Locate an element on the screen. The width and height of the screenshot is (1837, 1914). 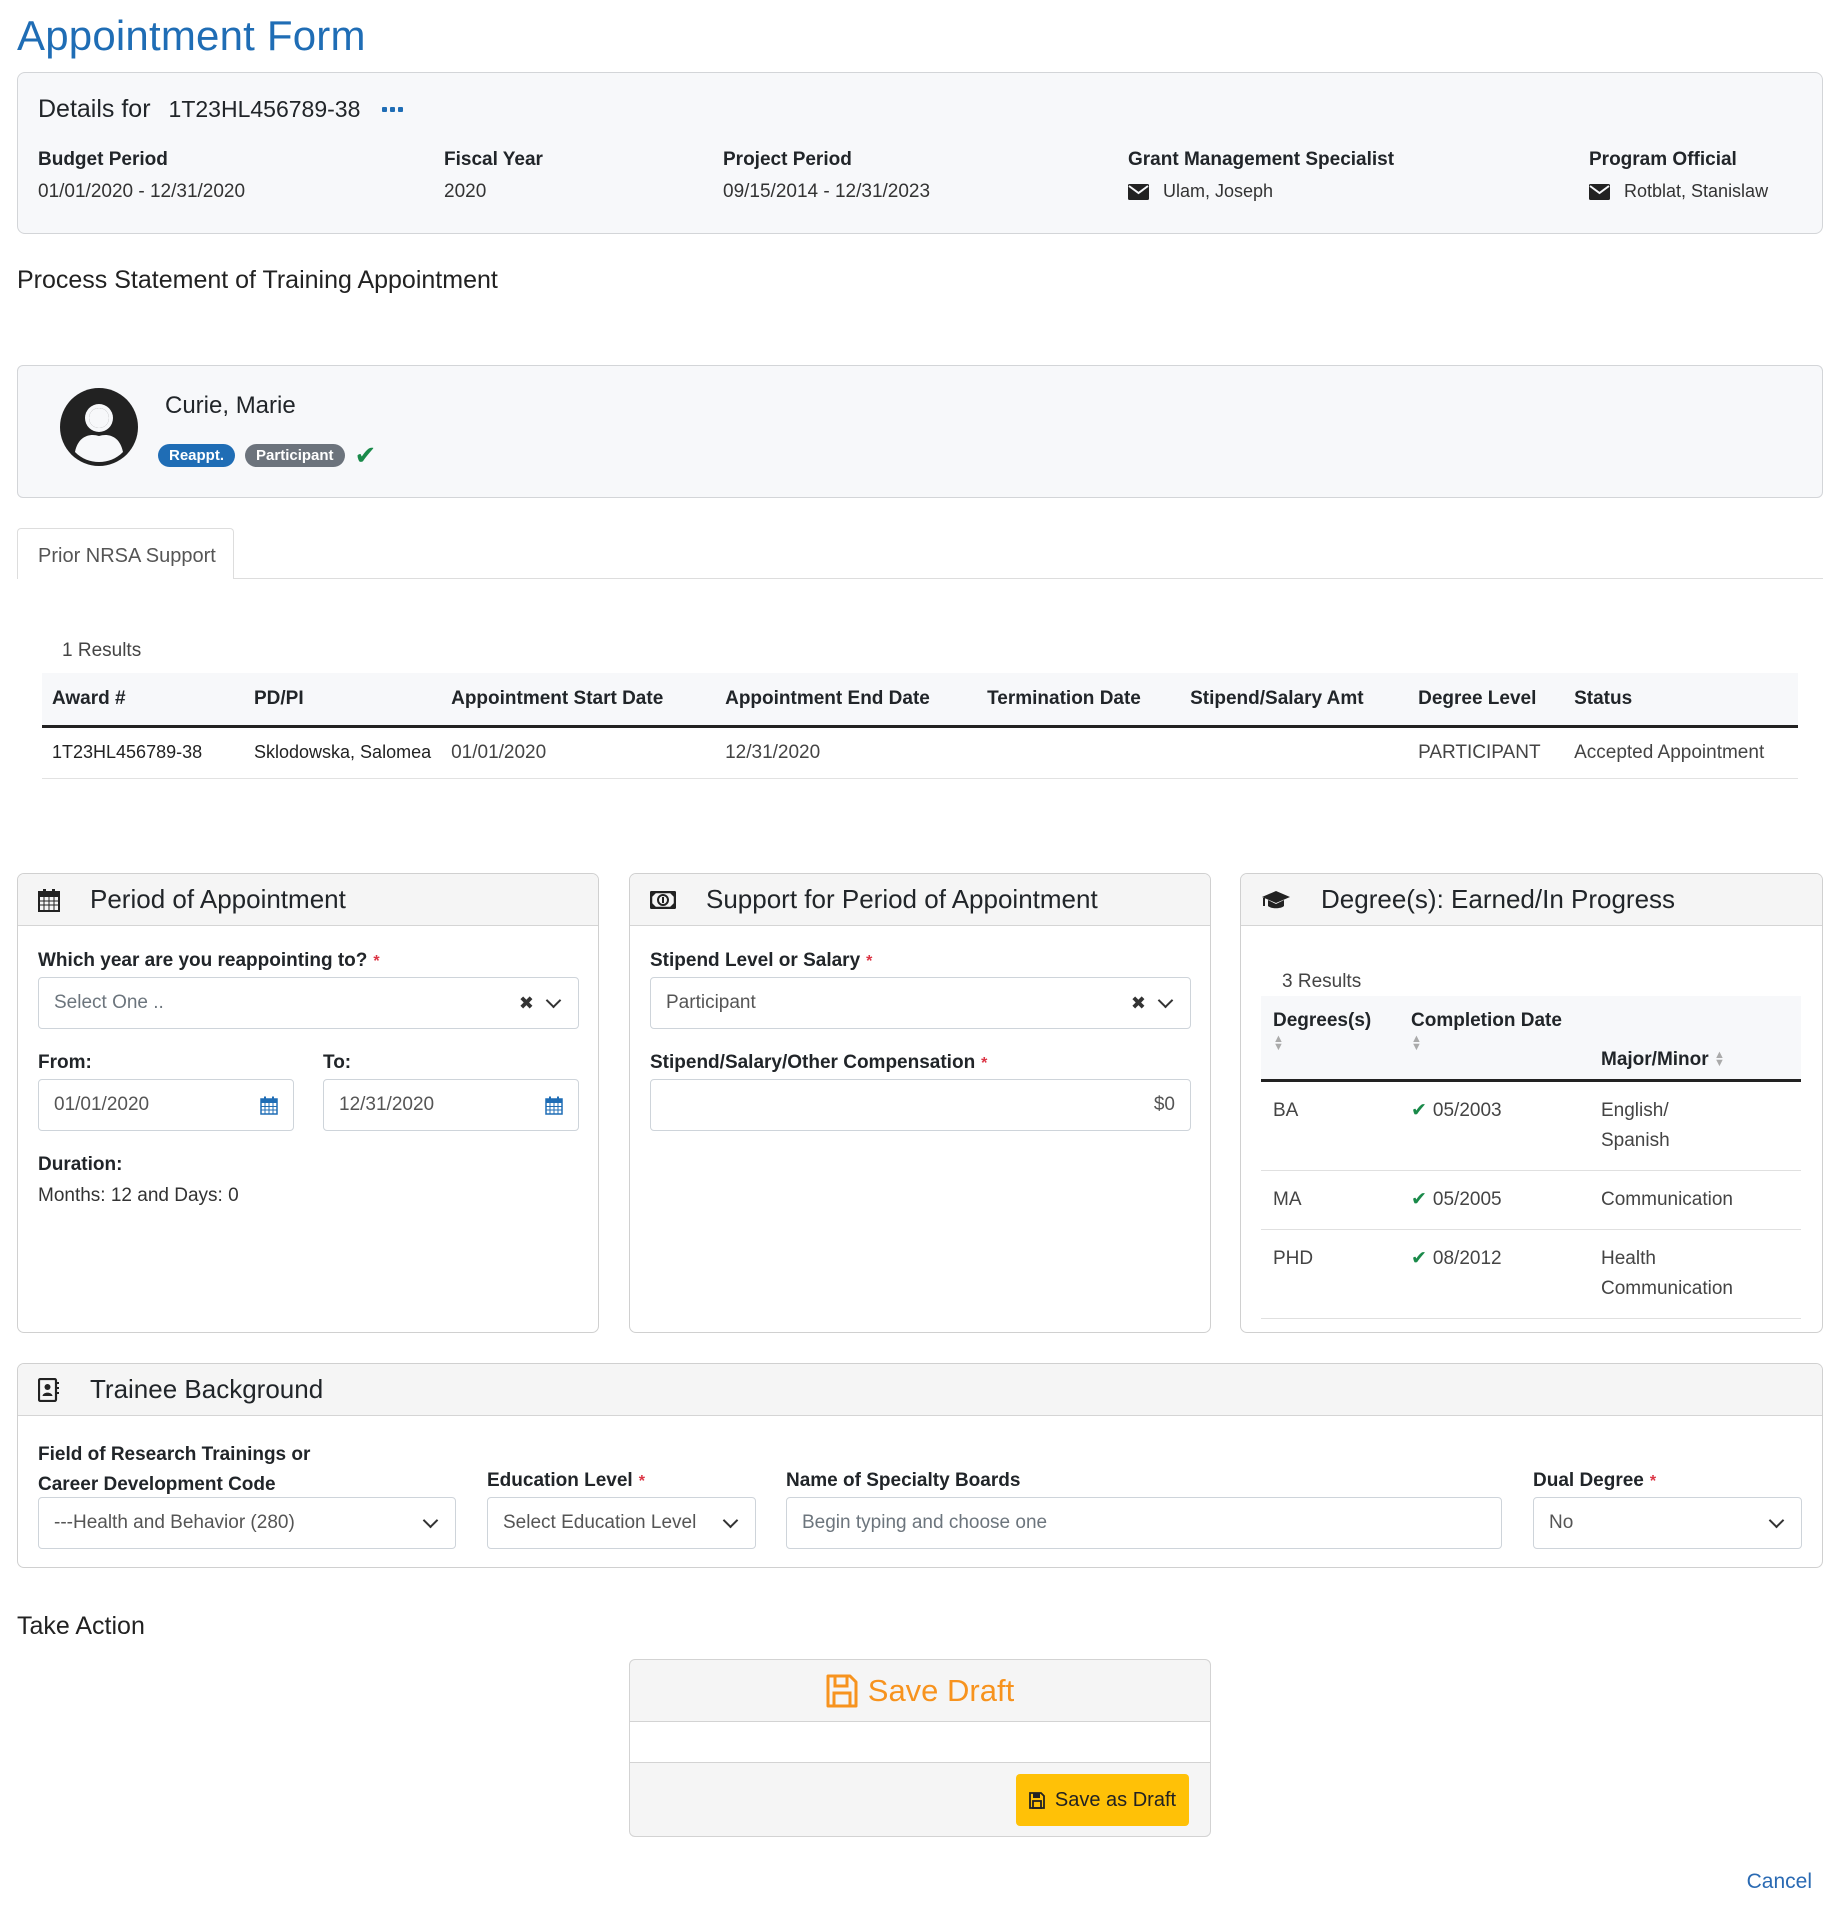
cell-degree: MA is located at coordinates (1330, 1200).